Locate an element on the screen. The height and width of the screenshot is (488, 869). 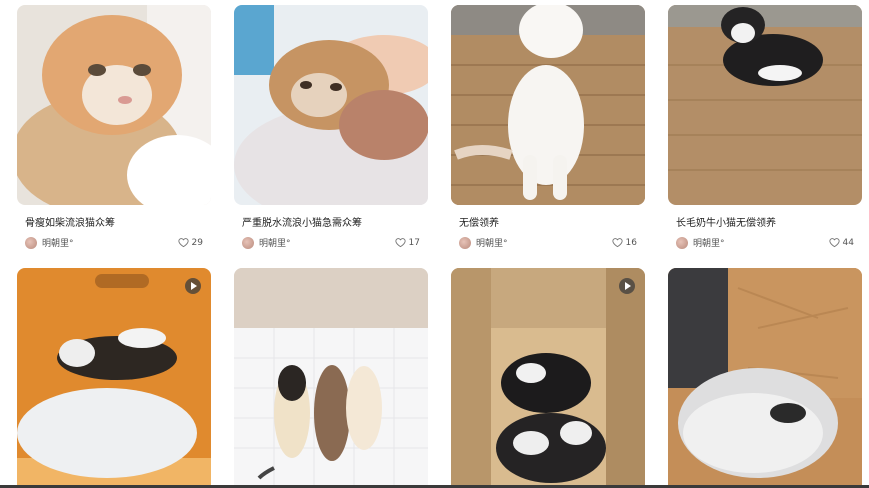
post-title: 骨瘦如柴流浪猫众筹 is located at coordinates (115, 221).